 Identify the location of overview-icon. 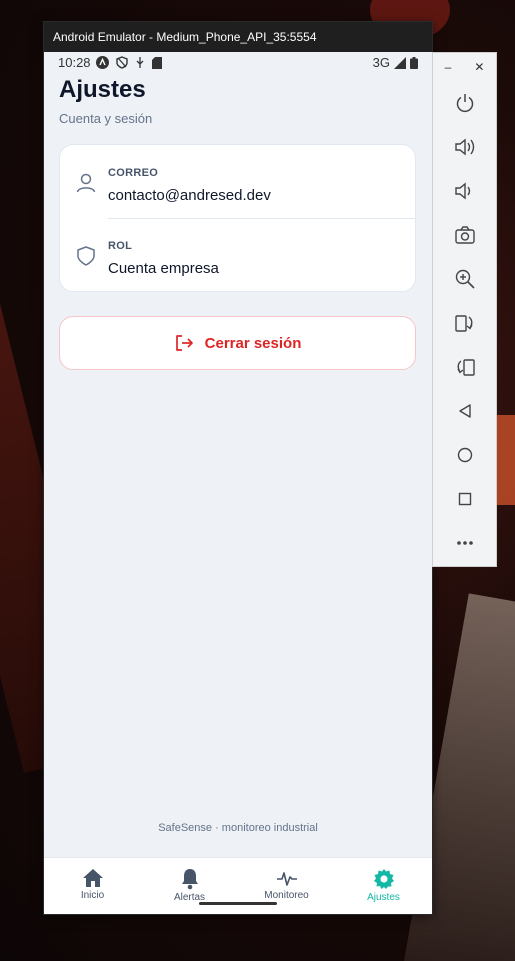
(464, 499).